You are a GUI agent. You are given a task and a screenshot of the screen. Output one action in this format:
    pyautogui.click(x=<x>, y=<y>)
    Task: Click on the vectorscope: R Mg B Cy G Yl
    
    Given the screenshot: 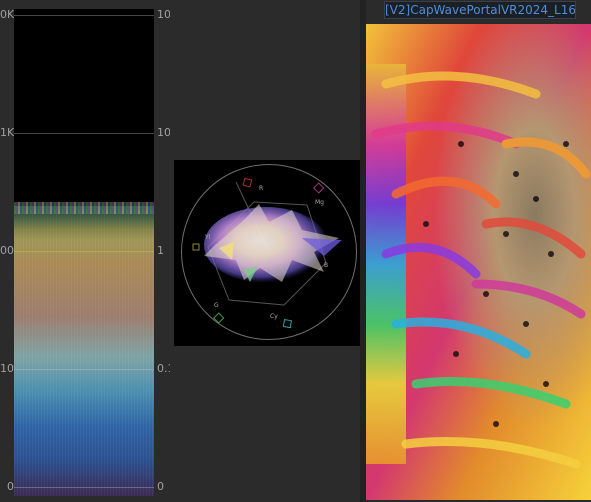 What is the action you would take?
    pyautogui.click(x=267, y=253)
    